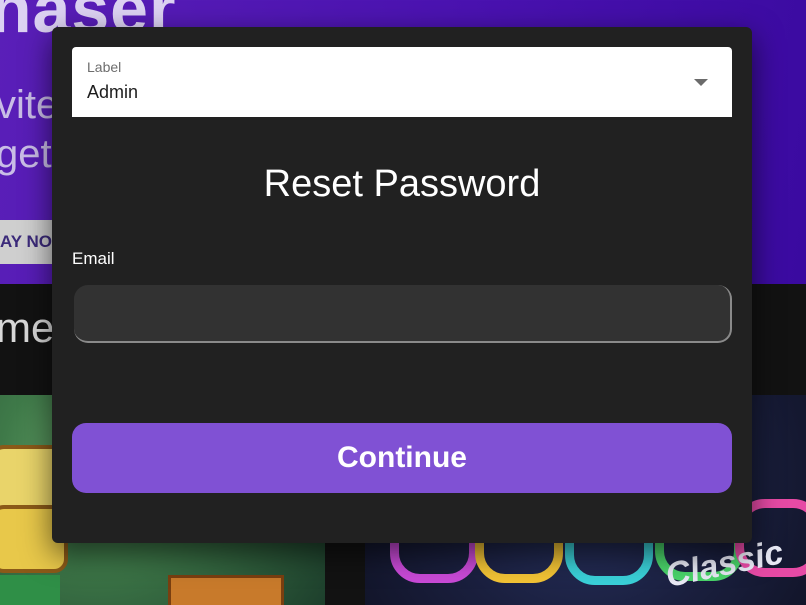  Describe the element at coordinates (29, 105) in the screenshot. I see `hero-subtitle-line-1: vite` at that location.